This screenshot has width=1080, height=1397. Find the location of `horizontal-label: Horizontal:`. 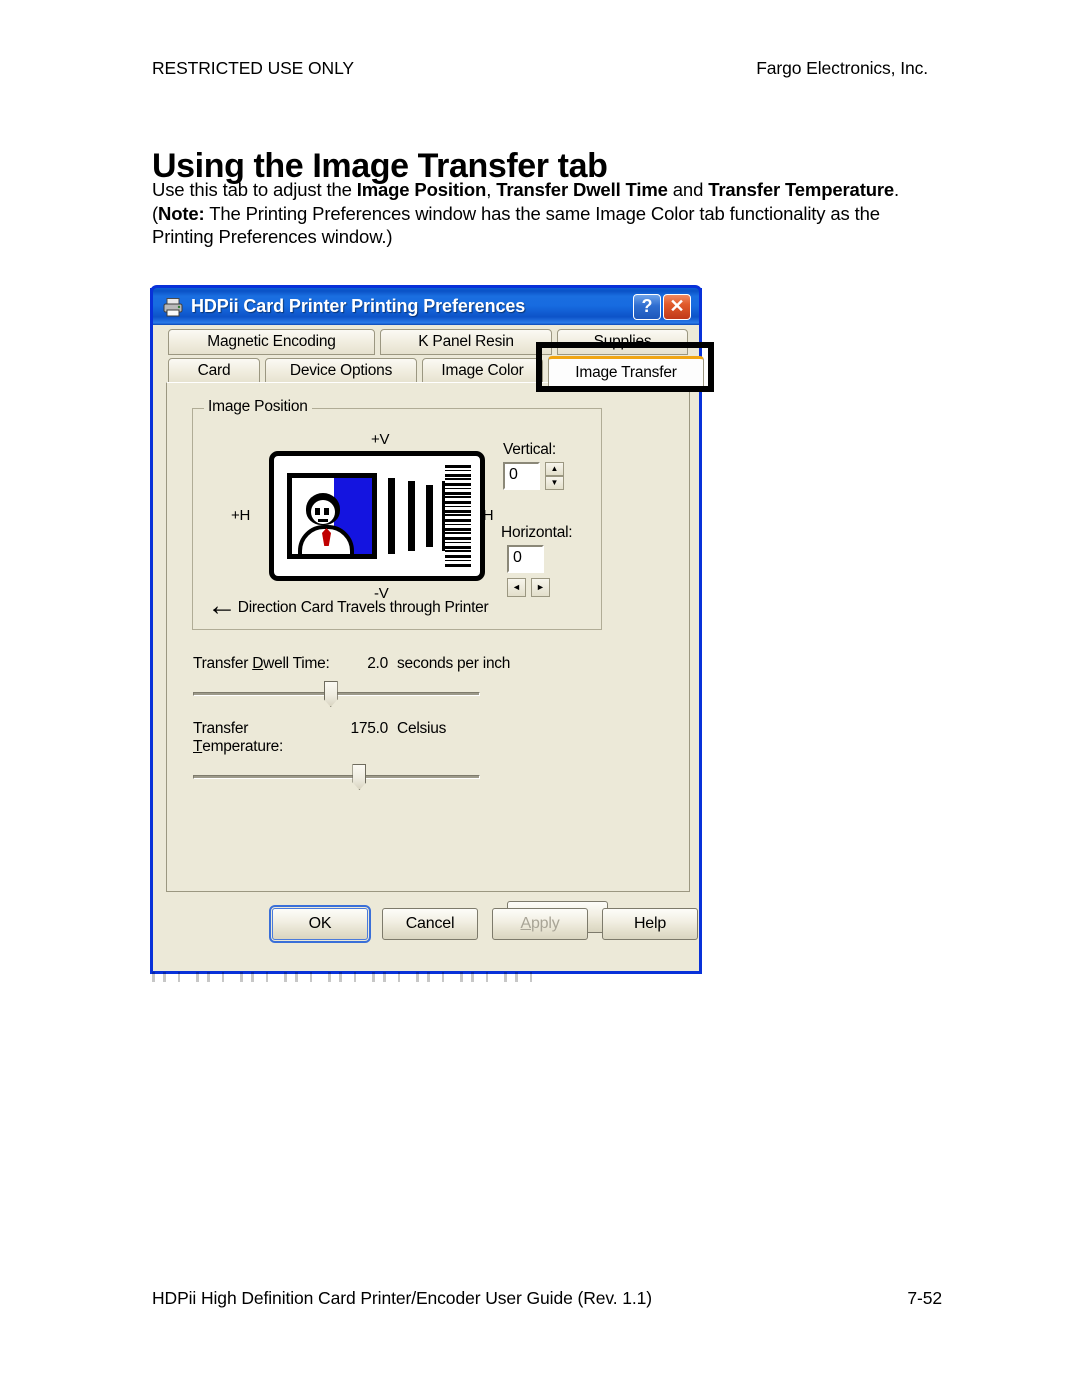

horizontal-label: Horizontal: is located at coordinates (537, 532).